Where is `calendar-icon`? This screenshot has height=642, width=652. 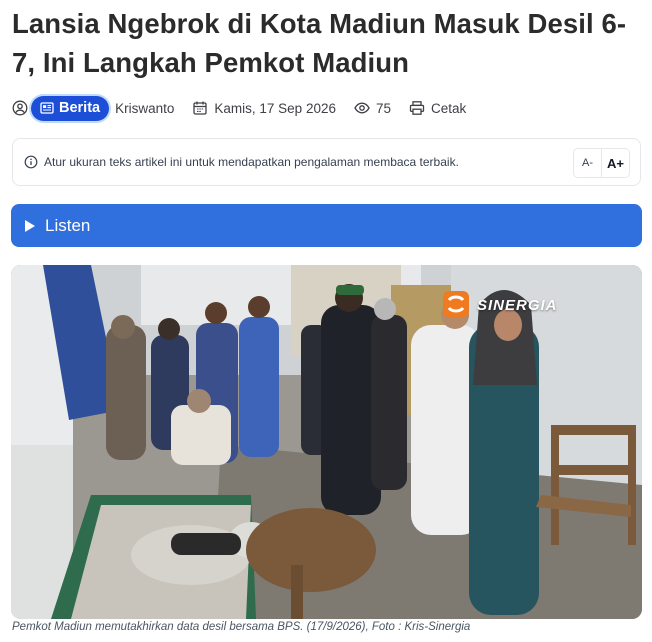
calendar-icon is located at coordinates (200, 108).